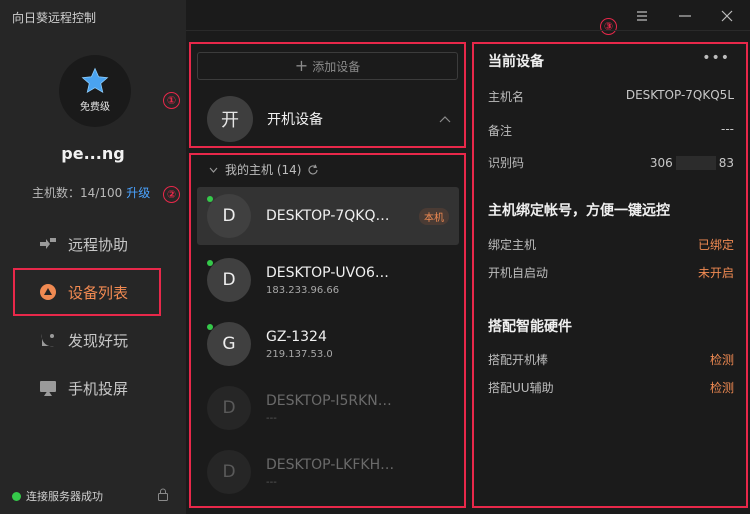  What do you see at coordinates (722, 387) in the screenshot?
I see `uu-assist-check-button: 检测` at bounding box center [722, 387].